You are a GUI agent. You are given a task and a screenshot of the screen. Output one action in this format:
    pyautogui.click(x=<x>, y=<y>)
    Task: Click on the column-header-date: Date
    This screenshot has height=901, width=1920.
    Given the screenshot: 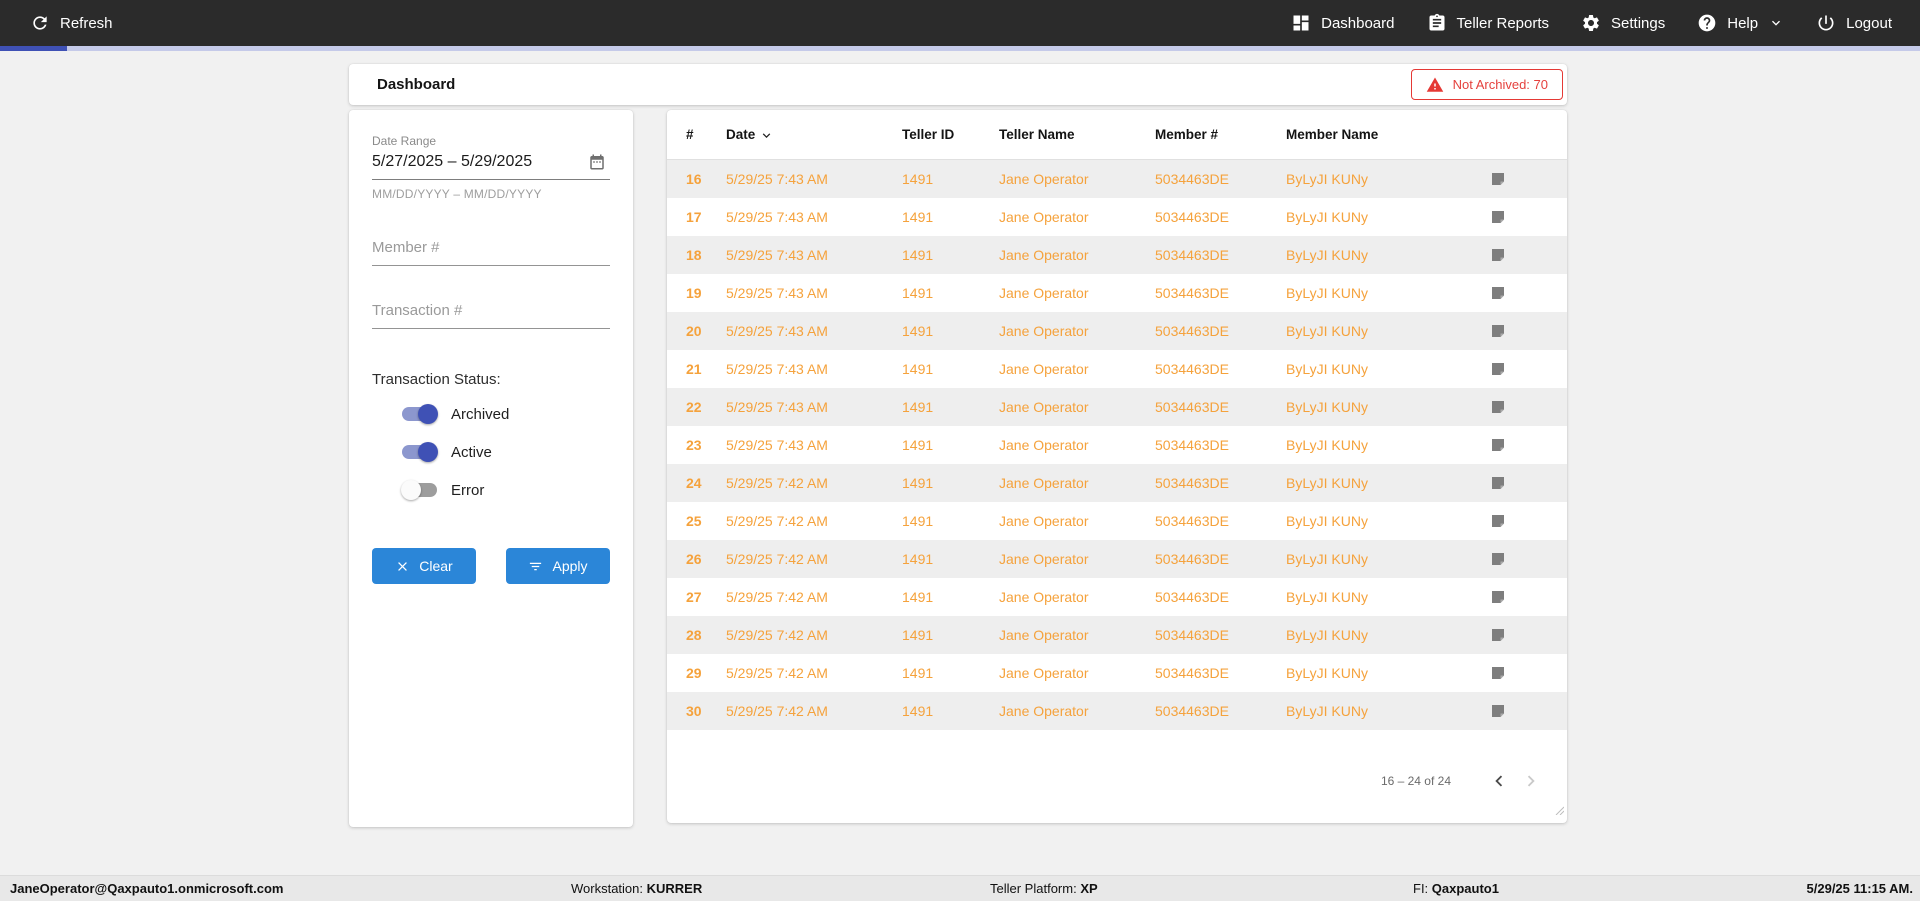 What is the action you would take?
    pyautogui.click(x=814, y=134)
    